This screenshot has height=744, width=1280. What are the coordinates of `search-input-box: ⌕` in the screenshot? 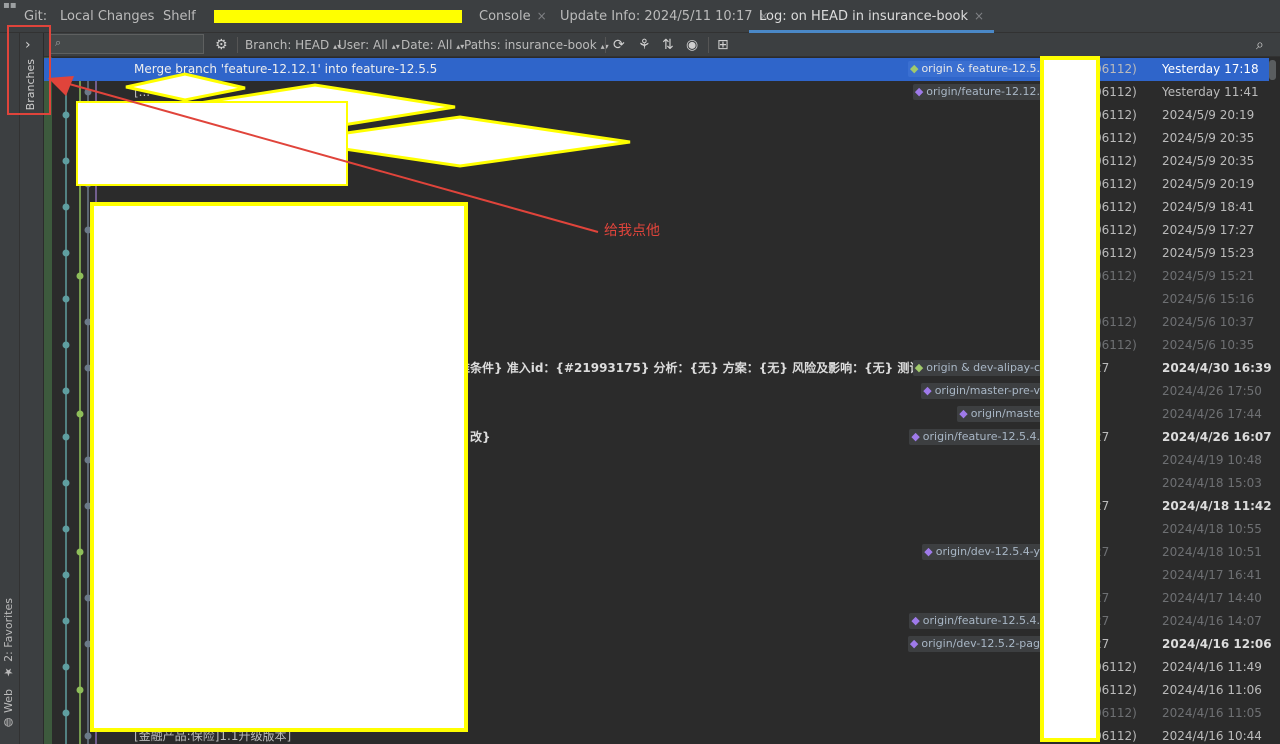 It's located at (127, 44).